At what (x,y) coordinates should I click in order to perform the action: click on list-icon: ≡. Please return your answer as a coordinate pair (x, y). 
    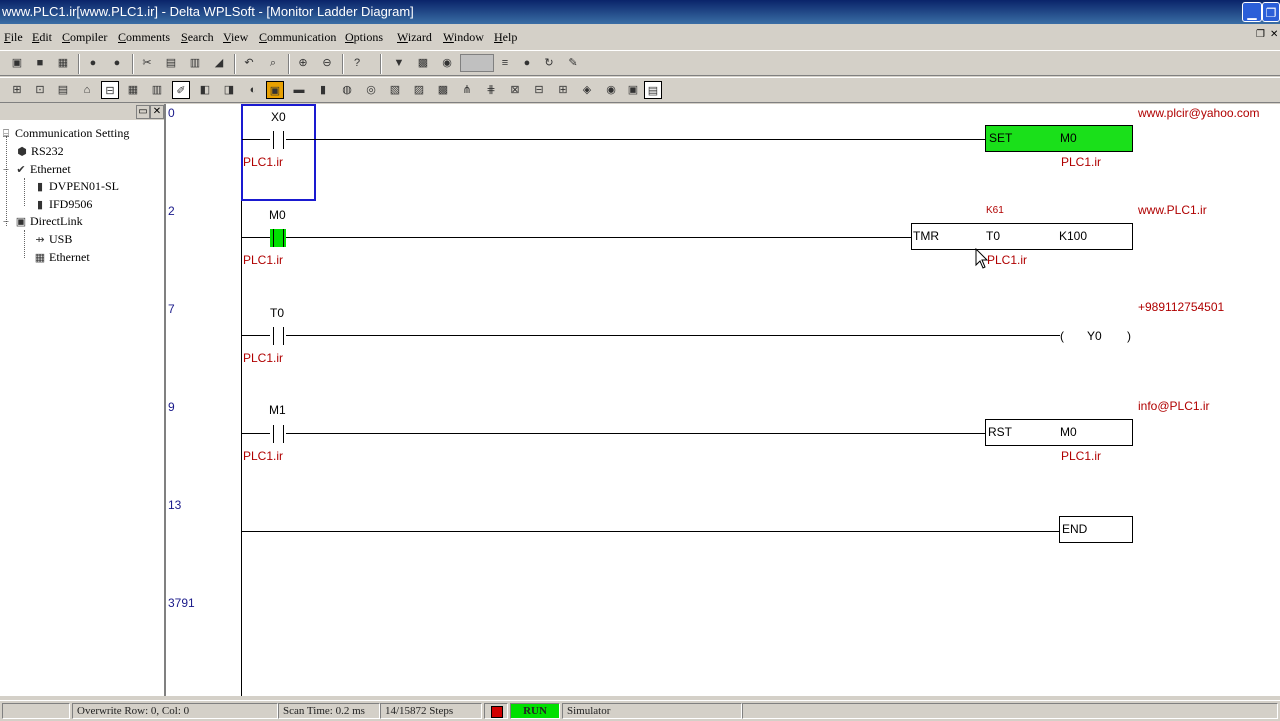
    Looking at the image, I should click on (505, 63).